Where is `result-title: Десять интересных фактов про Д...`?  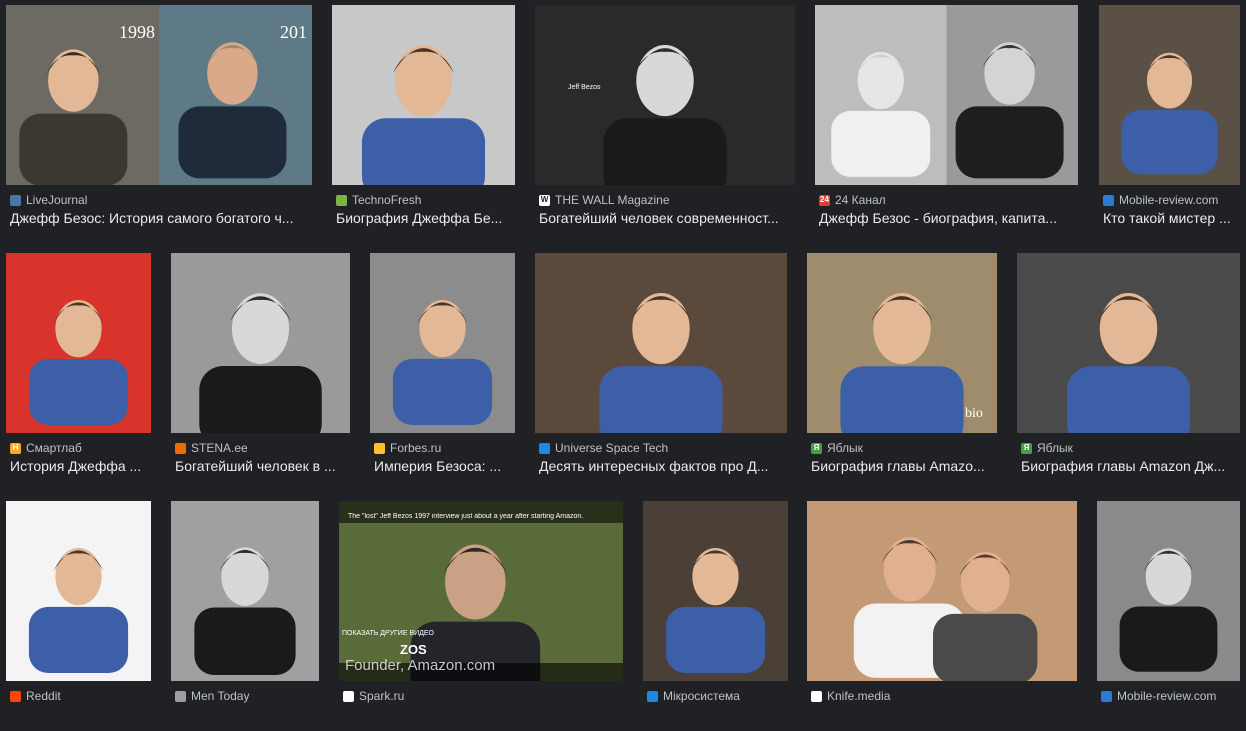 result-title: Десять интересных фактов про Д... is located at coordinates (663, 467).